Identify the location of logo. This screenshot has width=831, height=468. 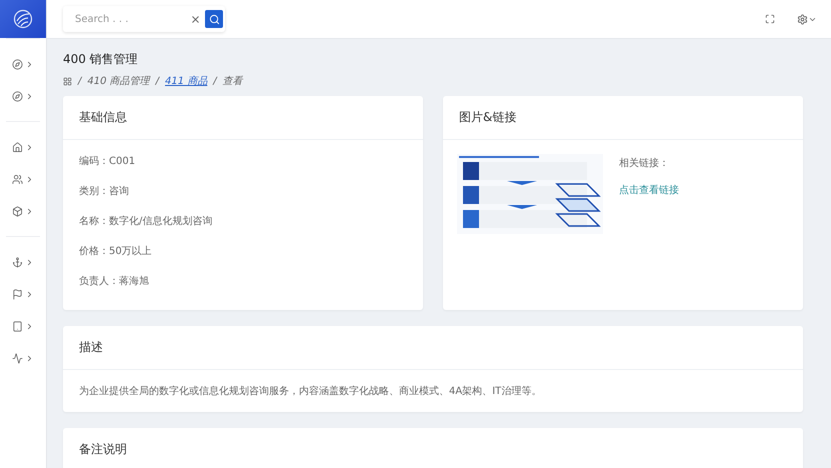
(23, 19).